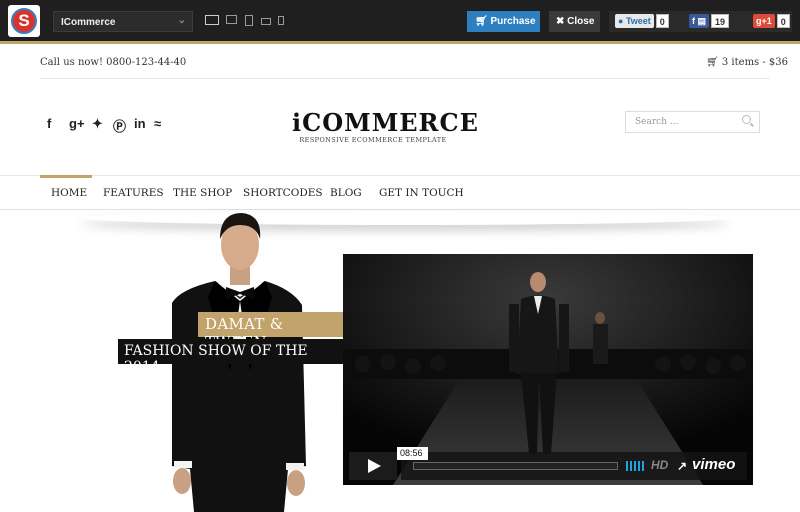 The height and width of the screenshot is (512, 800). What do you see at coordinates (560, 21) in the screenshot?
I see `close-icon: ✖` at bounding box center [560, 21].